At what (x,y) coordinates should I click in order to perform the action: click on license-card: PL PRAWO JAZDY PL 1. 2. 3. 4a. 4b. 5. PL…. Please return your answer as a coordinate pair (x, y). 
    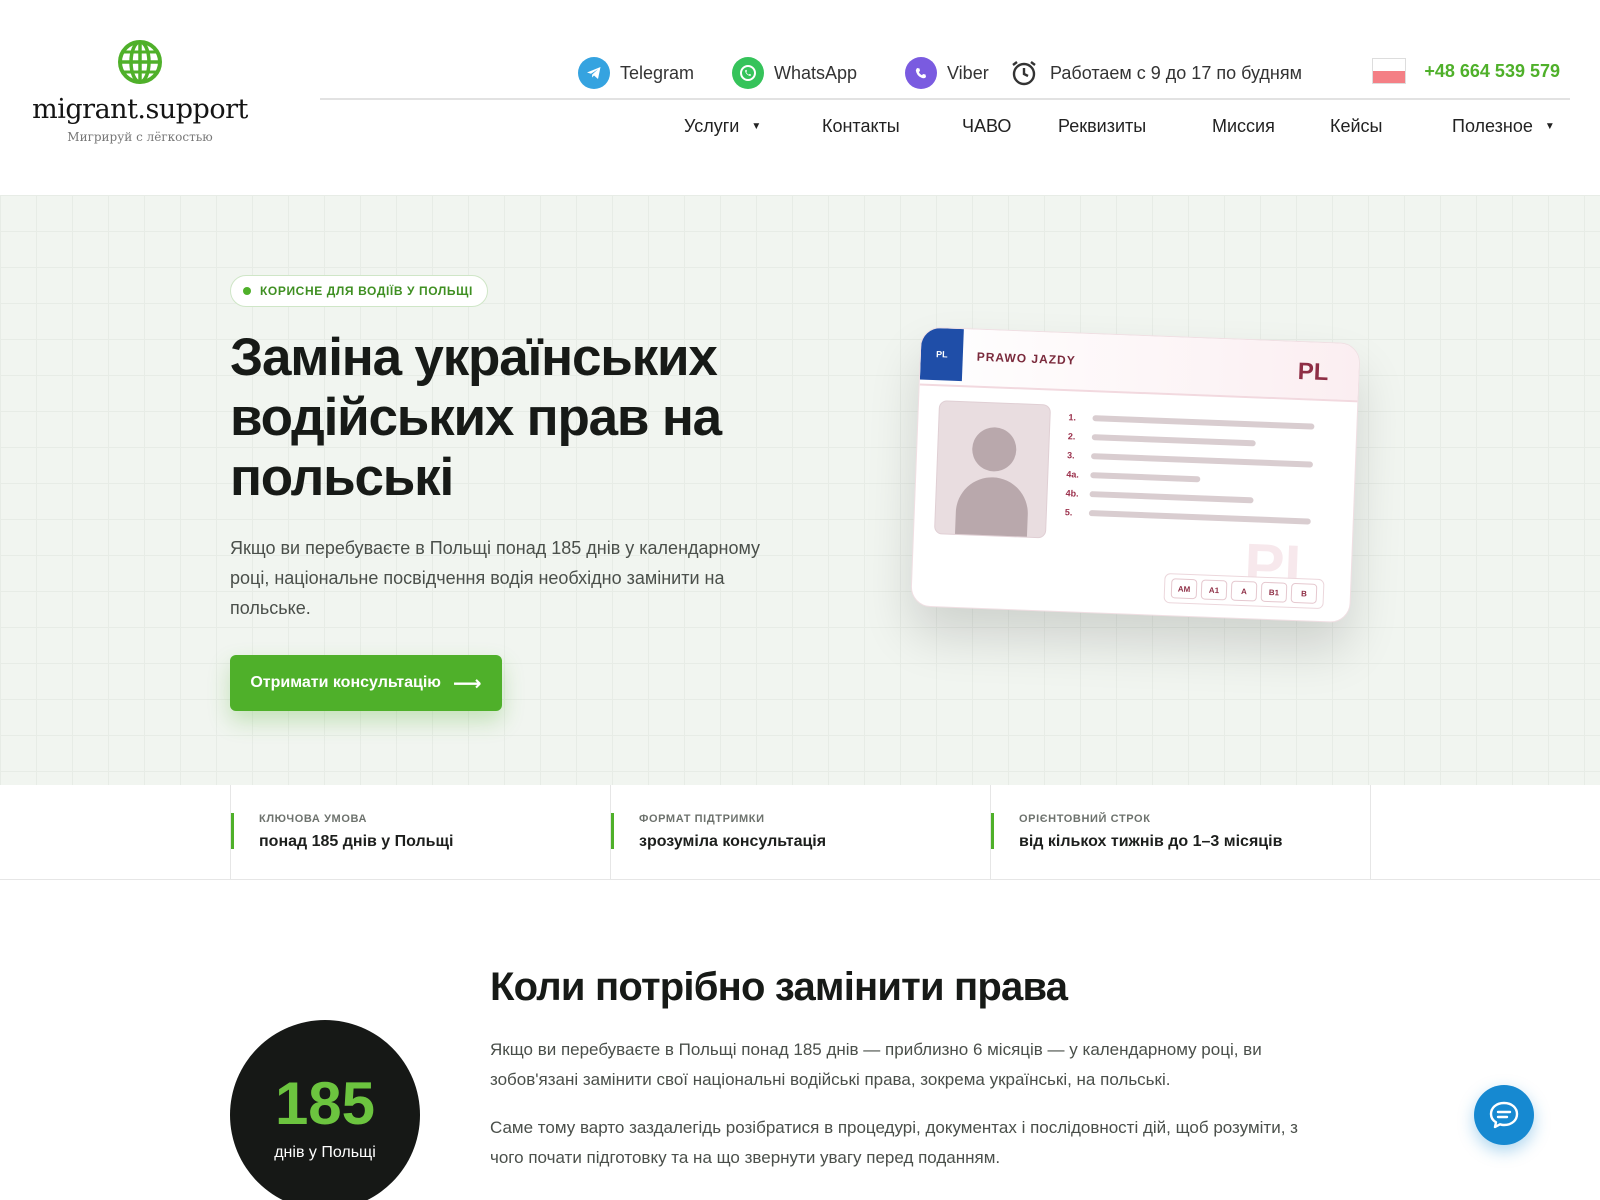
    Looking at the image, I should click on (1135, 475).